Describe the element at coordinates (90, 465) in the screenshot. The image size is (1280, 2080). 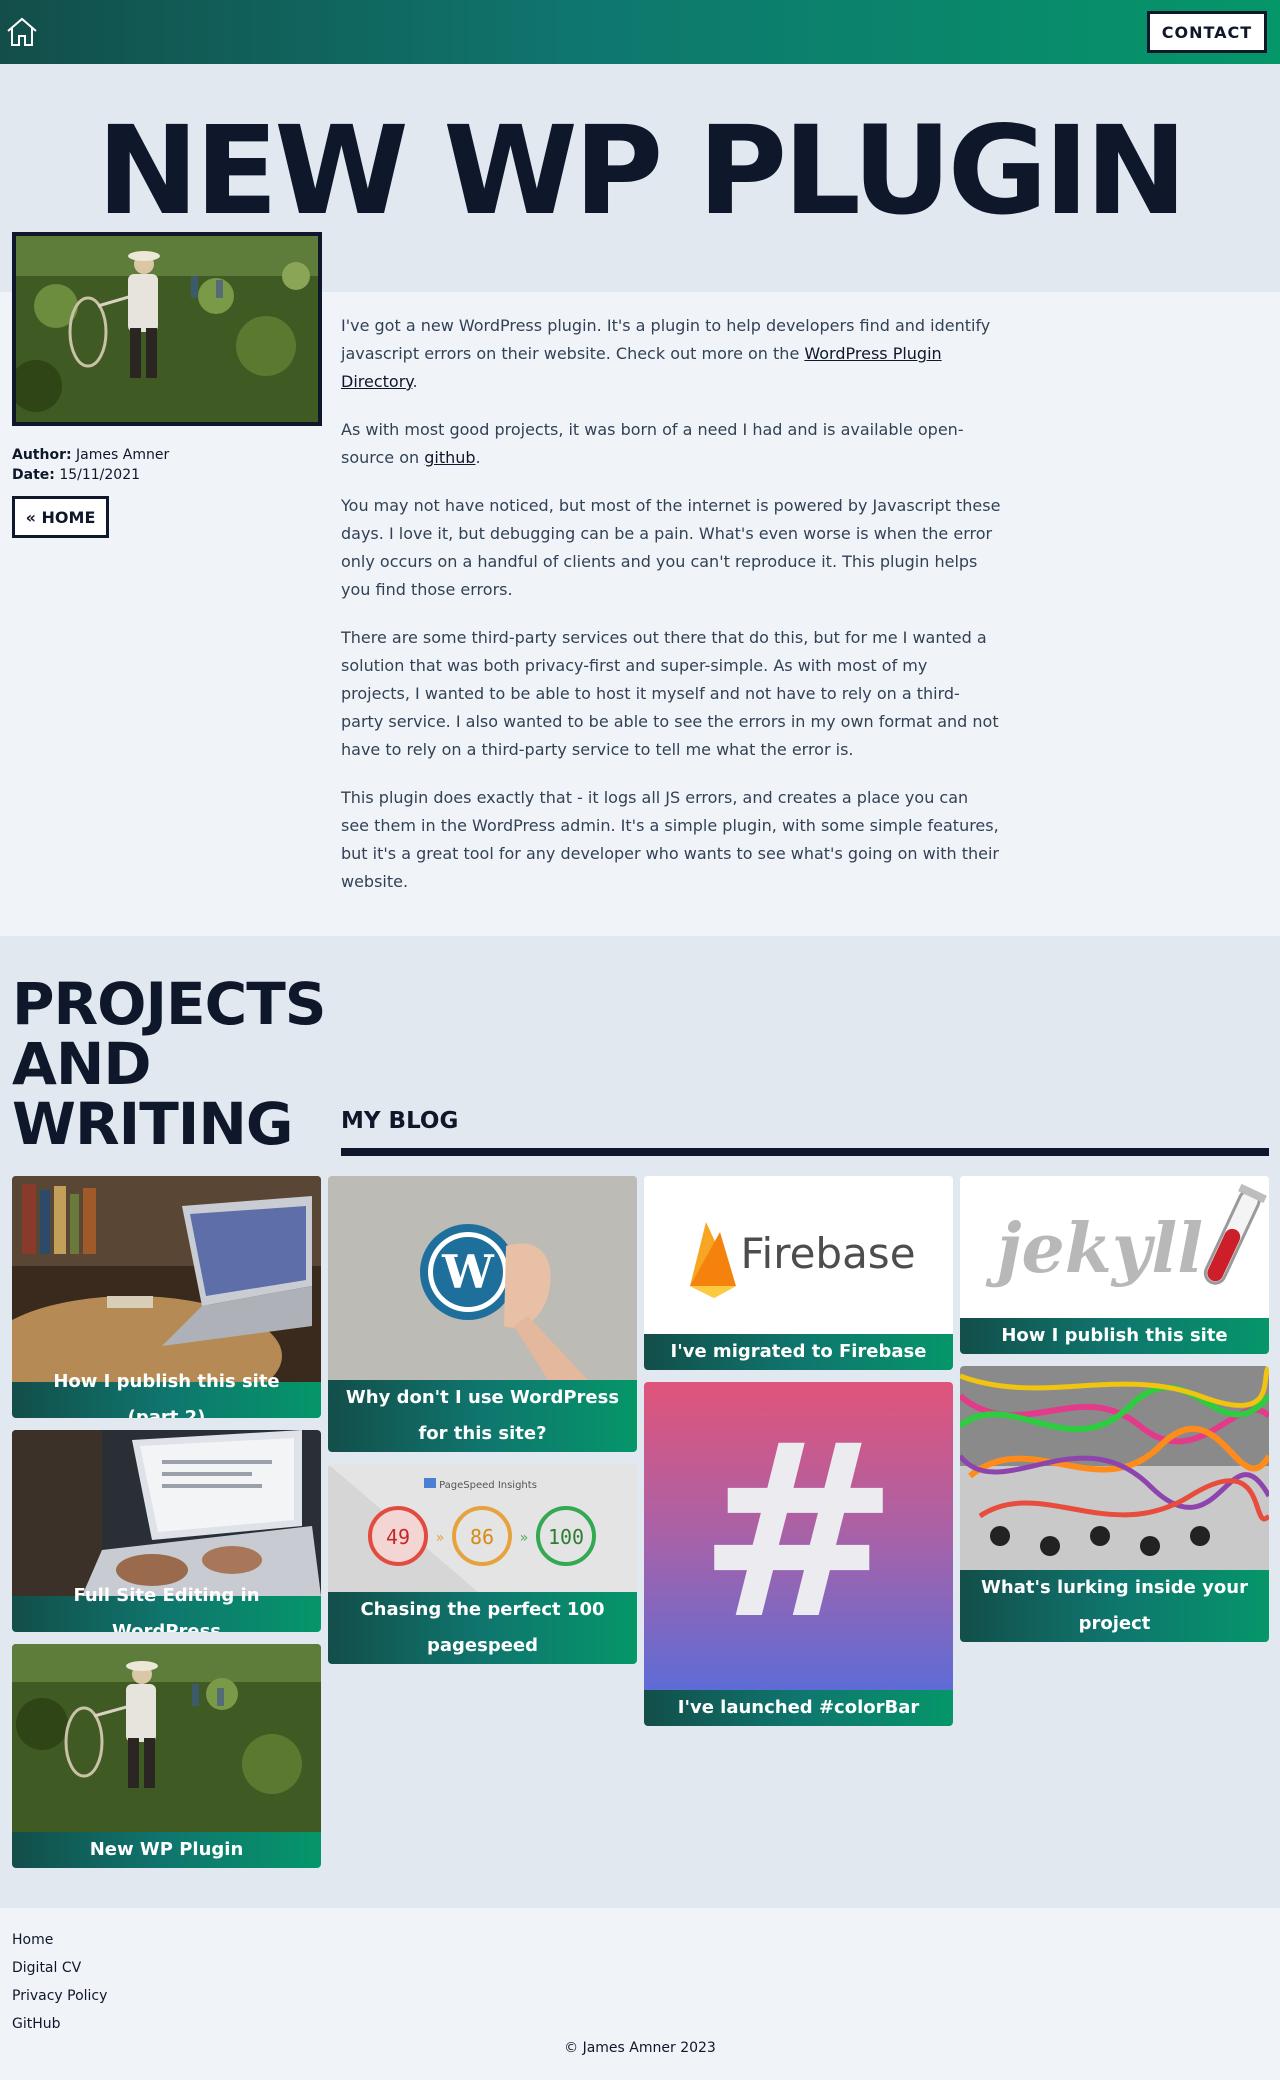
I see `post-meta: Author: James Amner Date: 15/11/2021` at that location.